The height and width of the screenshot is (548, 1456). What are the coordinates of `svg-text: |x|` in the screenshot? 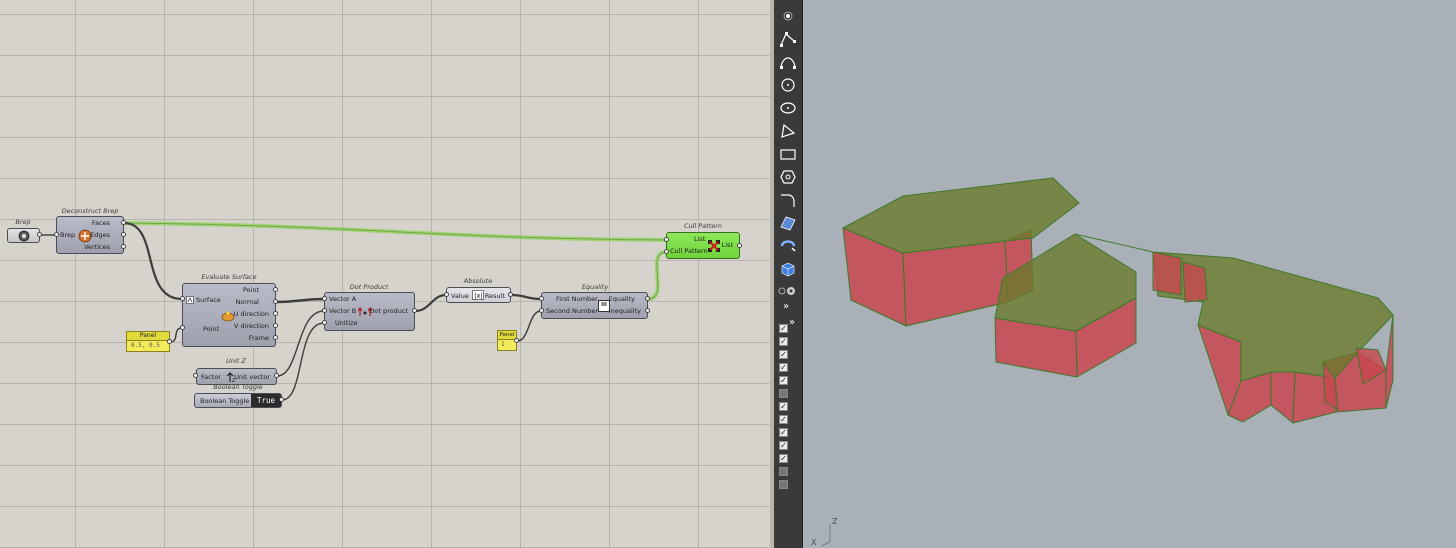 It's located at (478, 296).